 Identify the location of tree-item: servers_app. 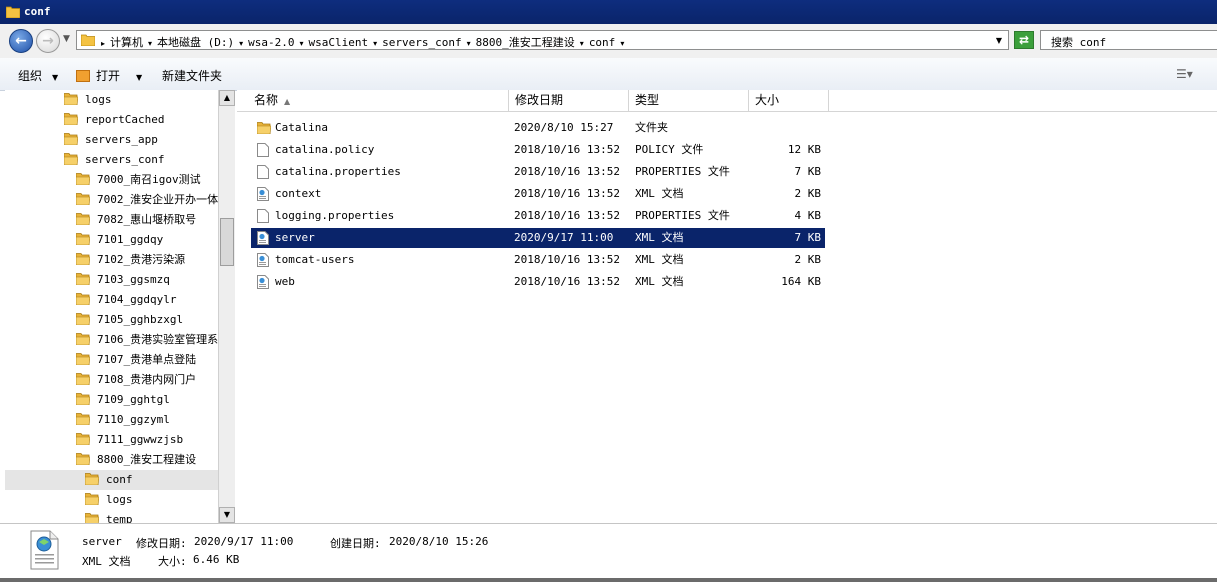
(111, 140).